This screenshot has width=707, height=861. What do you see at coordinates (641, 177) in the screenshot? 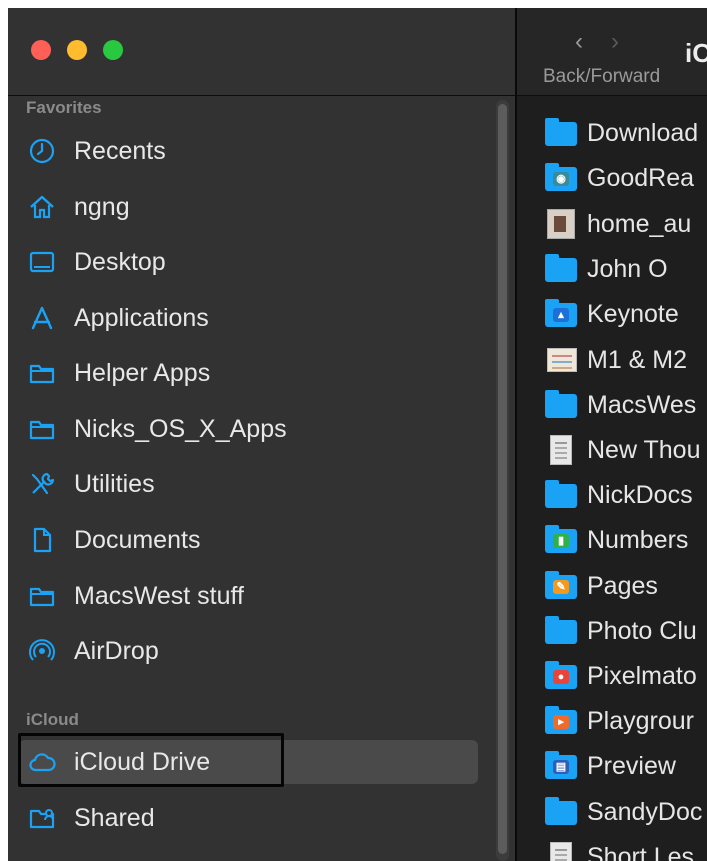
I see `file-name: GoodRea` at bounding box center [641, 177].